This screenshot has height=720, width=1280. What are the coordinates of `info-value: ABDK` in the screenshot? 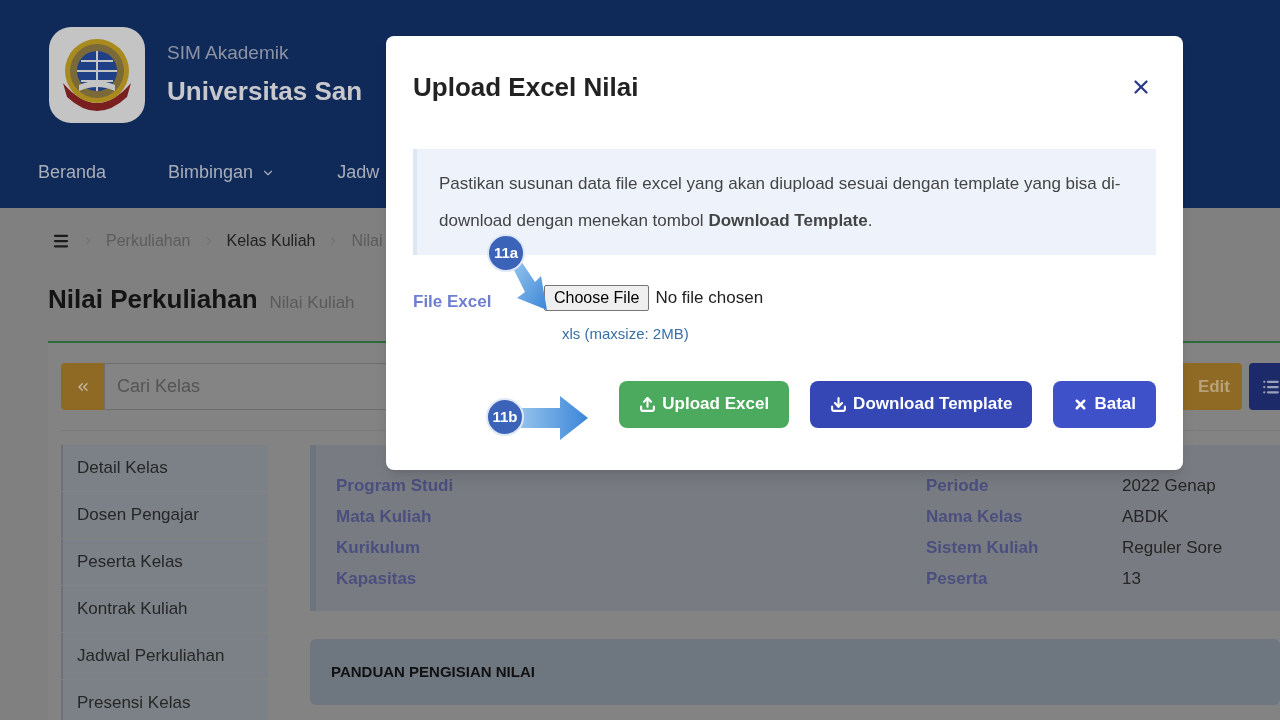 It's located at (1145, 517).